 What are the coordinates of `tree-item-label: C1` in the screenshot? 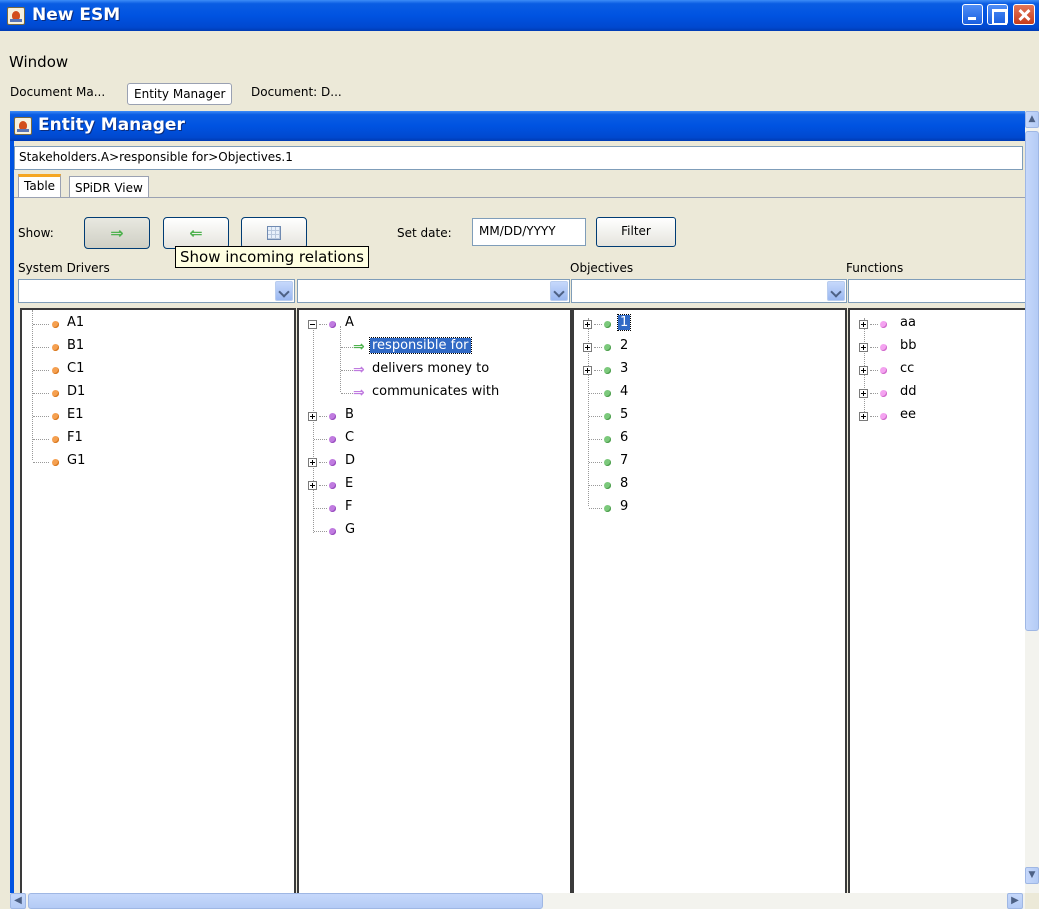 It's located at (76, 368).